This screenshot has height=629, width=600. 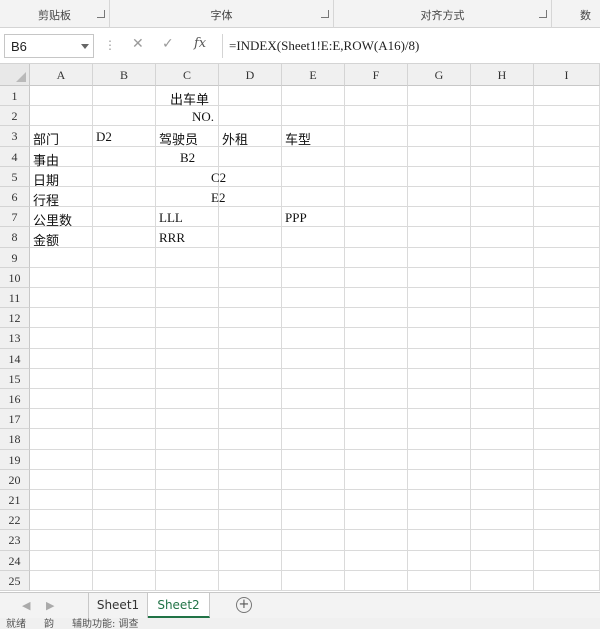 I want to click on cell-c7: LLL, so click(x=171, y=218).